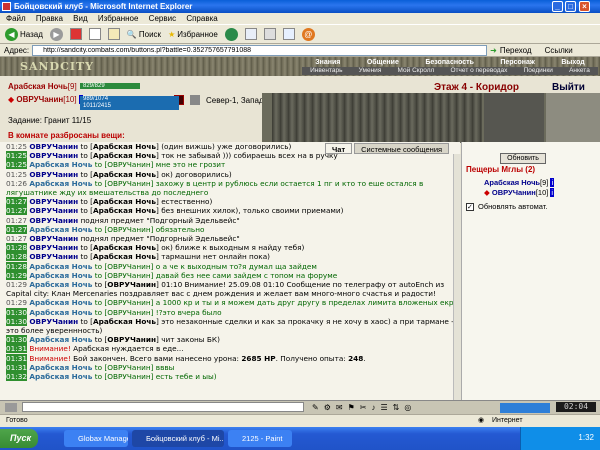 The height and width of the screenshot is (450, 600). What do you see at coordinates (519, 182) in the screenshot?
I see `user-row: Арабская Ночь[9] i` at bounding box center [519, 182].